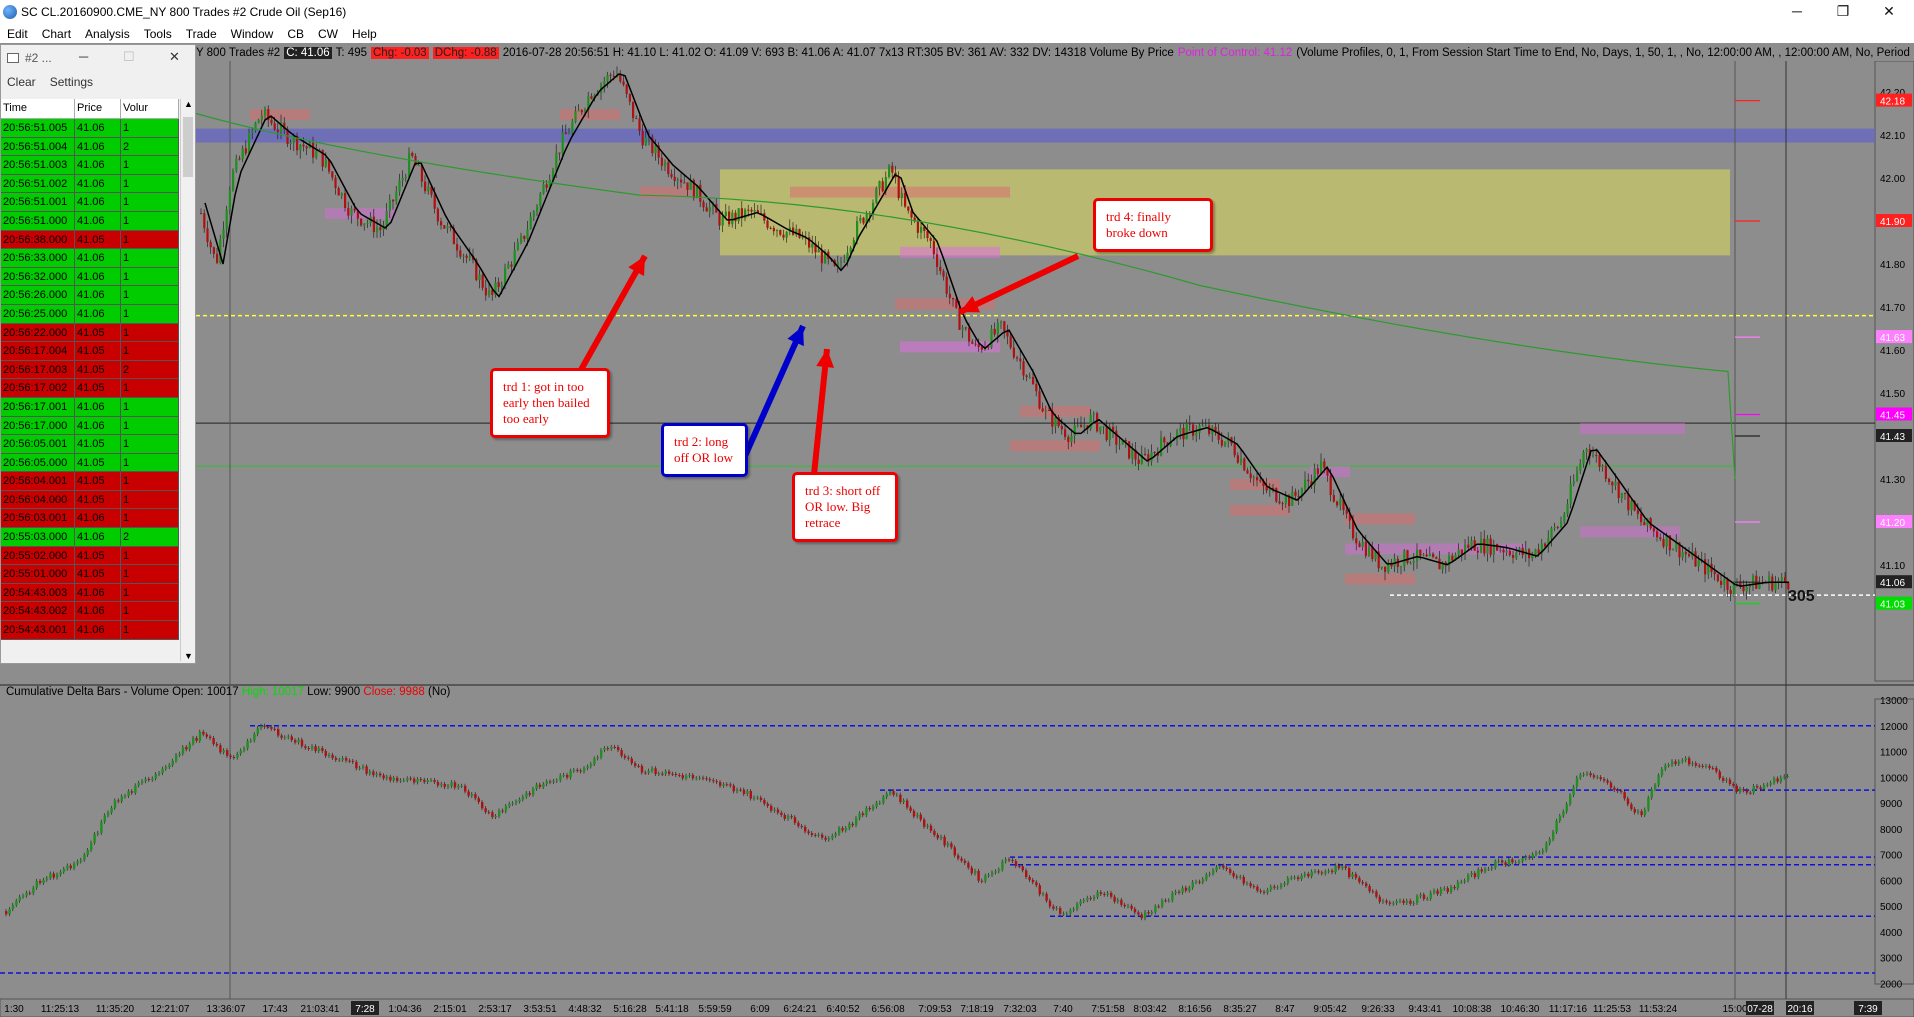  I want to click on ts-row: 20:56:17.001 41.06 1, so click(90, 407).